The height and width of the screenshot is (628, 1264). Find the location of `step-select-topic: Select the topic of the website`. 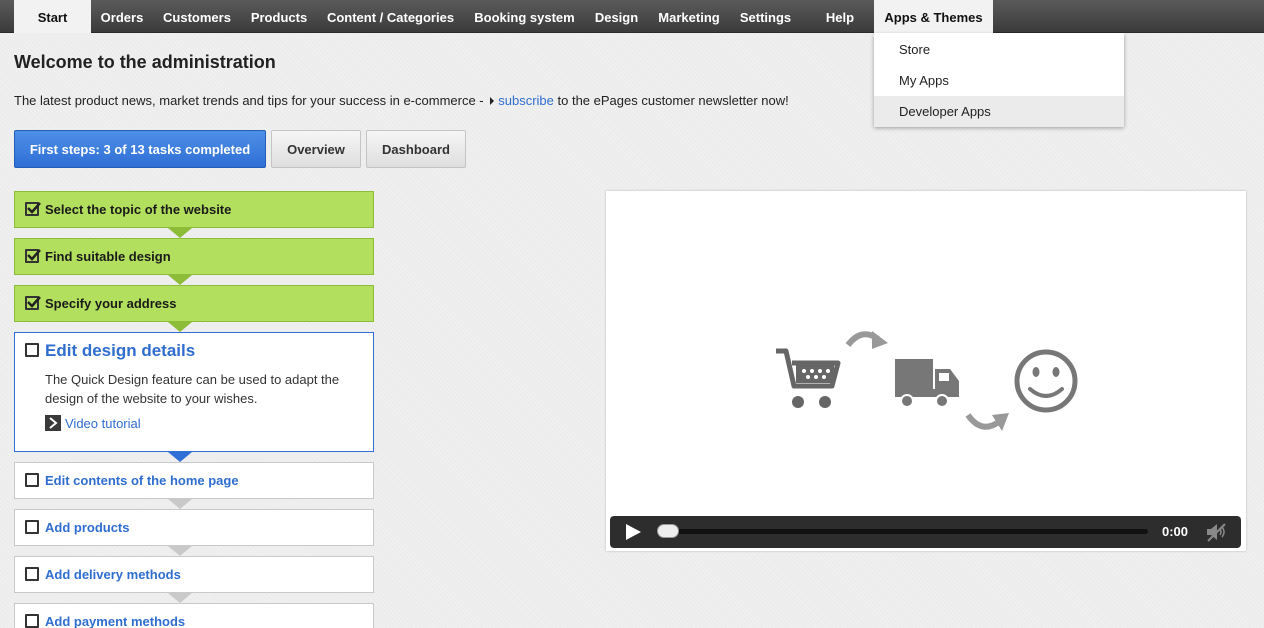

step-select-topic: Select the topic of the website is located at coordinates (194, 209).